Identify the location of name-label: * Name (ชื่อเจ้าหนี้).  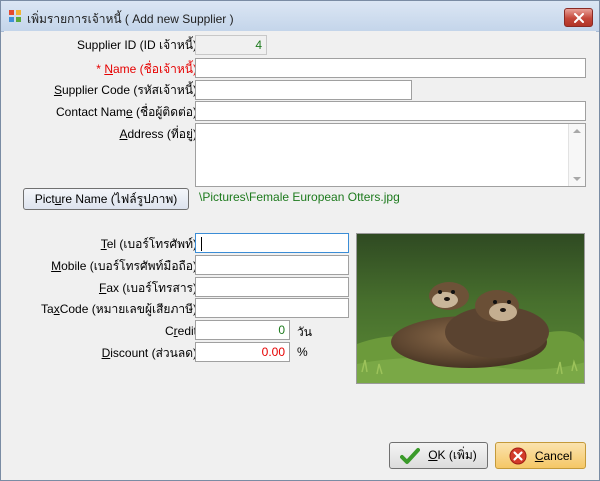
(146, 69).